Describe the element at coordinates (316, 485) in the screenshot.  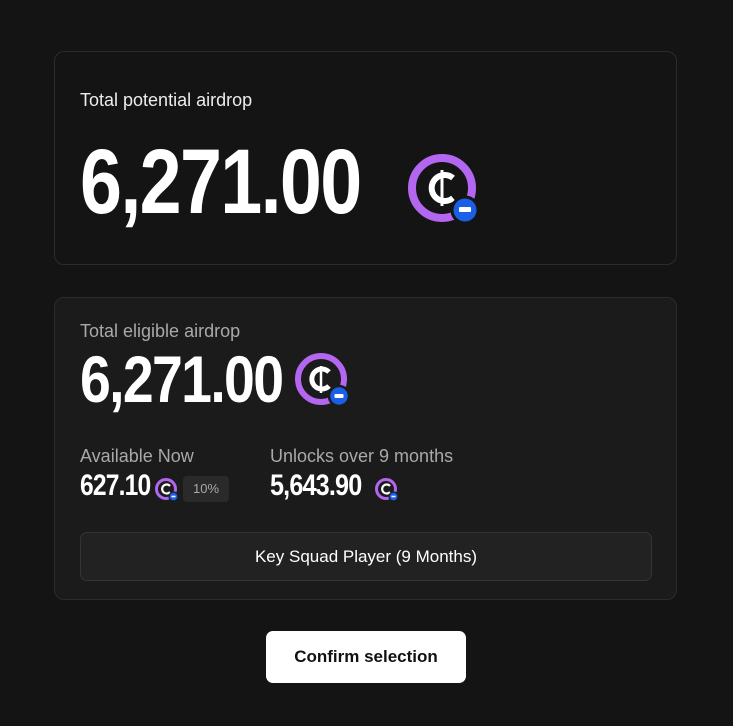
I see `unlocks-amount: 5,643.90` at that location.